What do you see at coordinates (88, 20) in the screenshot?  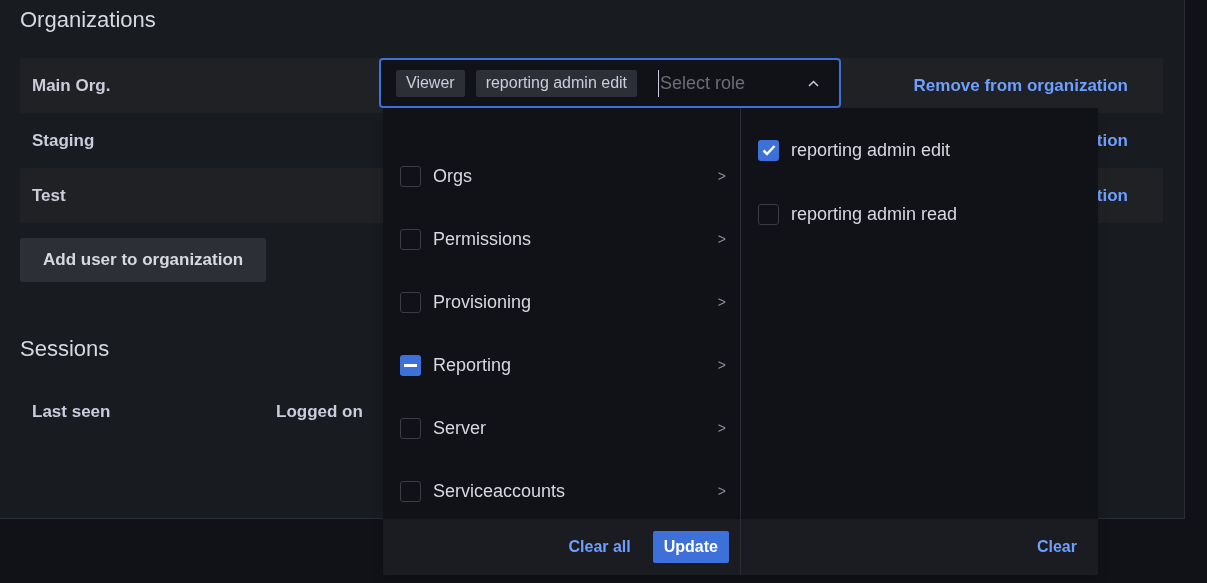 I see `section-title: Organizations` at bounding box center [88, 20].